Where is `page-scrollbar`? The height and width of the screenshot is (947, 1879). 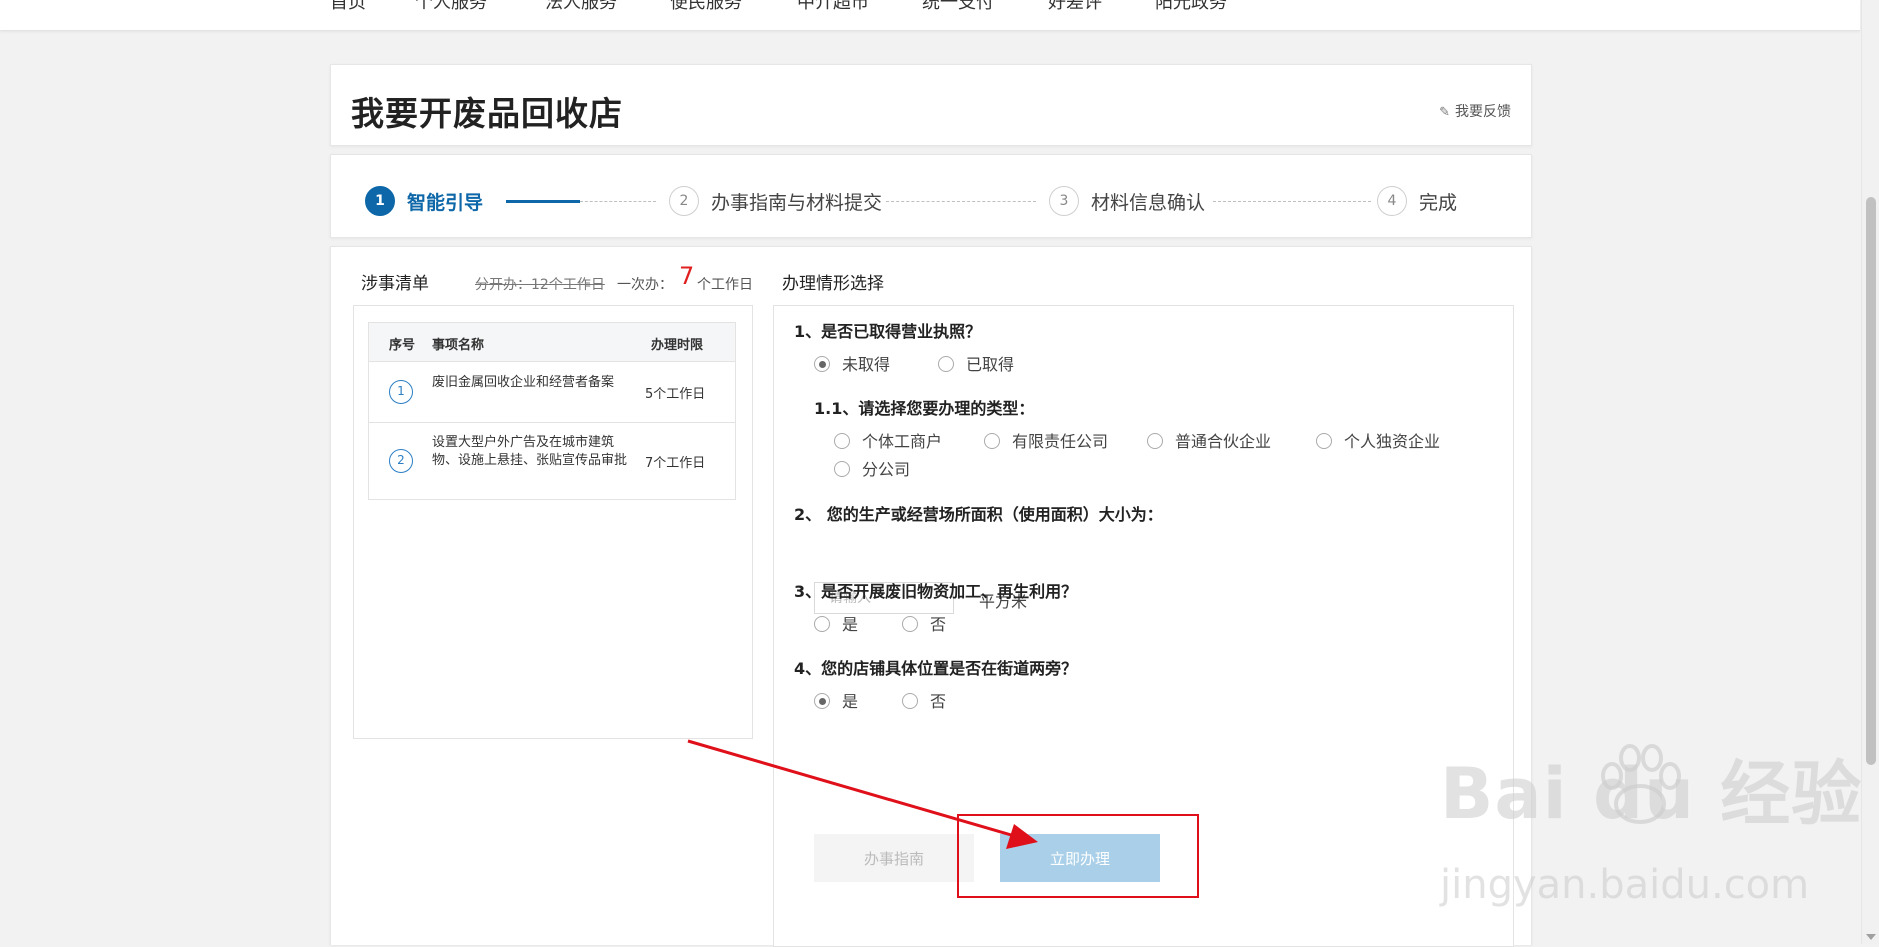
page-scrollbar is located at coordinates (1870, 472).